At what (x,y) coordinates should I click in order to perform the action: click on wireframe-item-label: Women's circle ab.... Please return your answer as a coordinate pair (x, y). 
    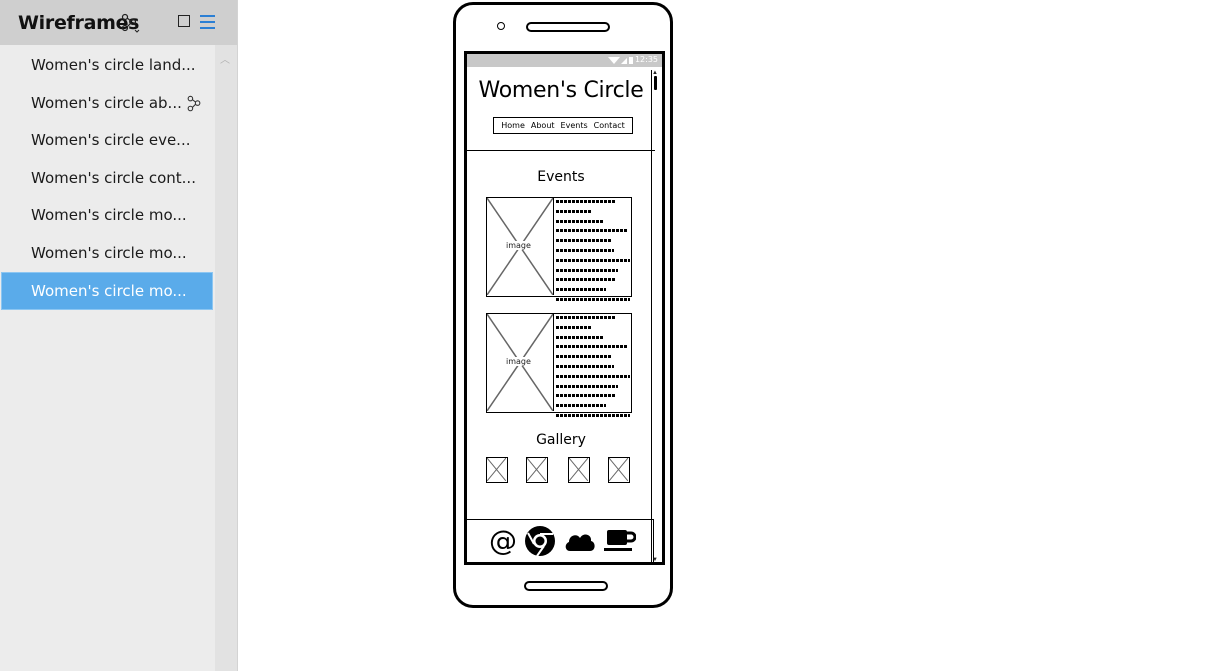
    Looking at the image, I should click on (106, 102).